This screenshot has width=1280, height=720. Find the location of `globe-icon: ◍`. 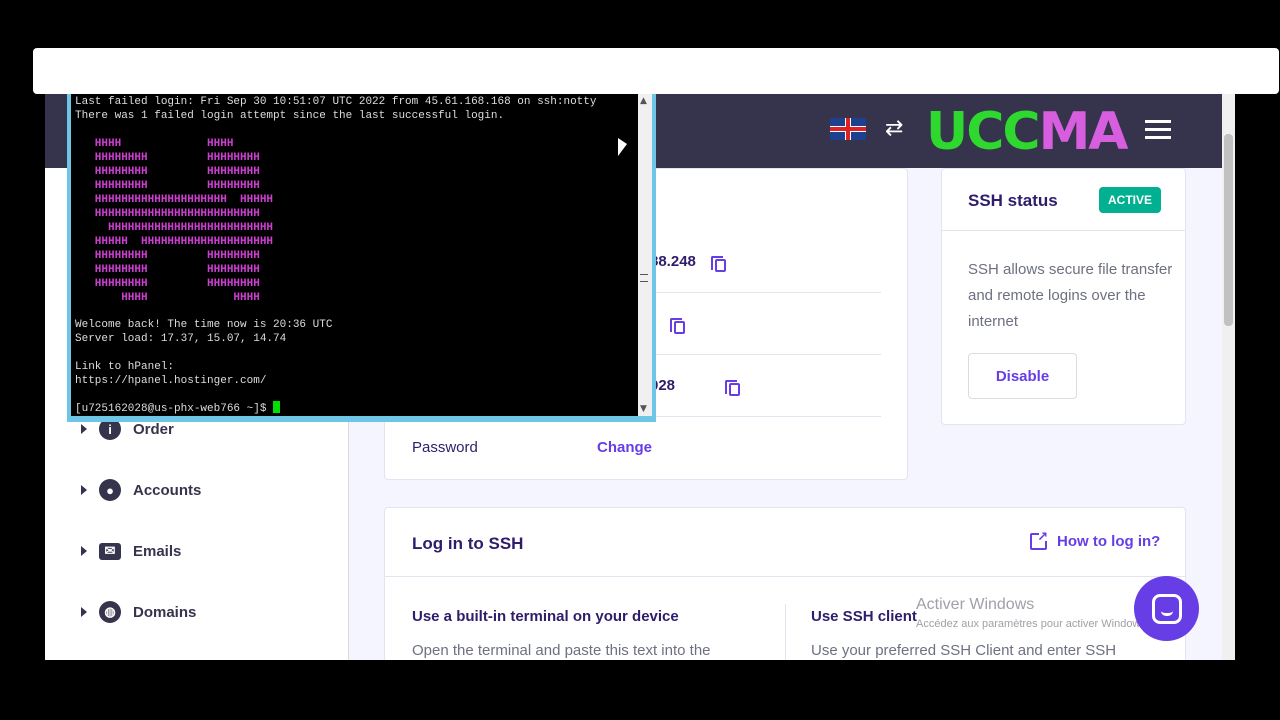

globe-icon: ◍ is located at coordinates (110, 612).